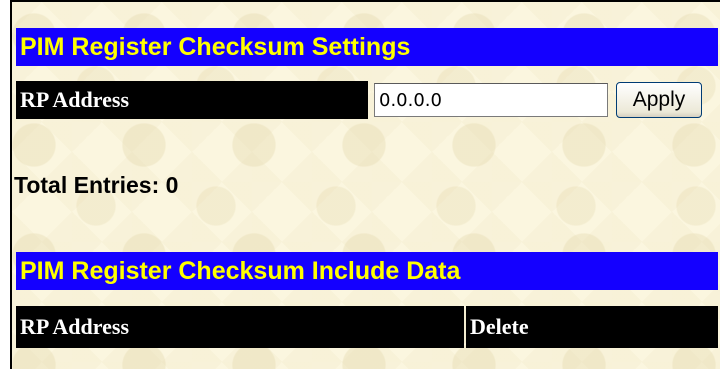 The height and width of the screenshot is (369, 720). What do you see at coordinates (592, 327) in the screenshot?
I see `column-header-delete: Delete` at bounding box center [592, 327].